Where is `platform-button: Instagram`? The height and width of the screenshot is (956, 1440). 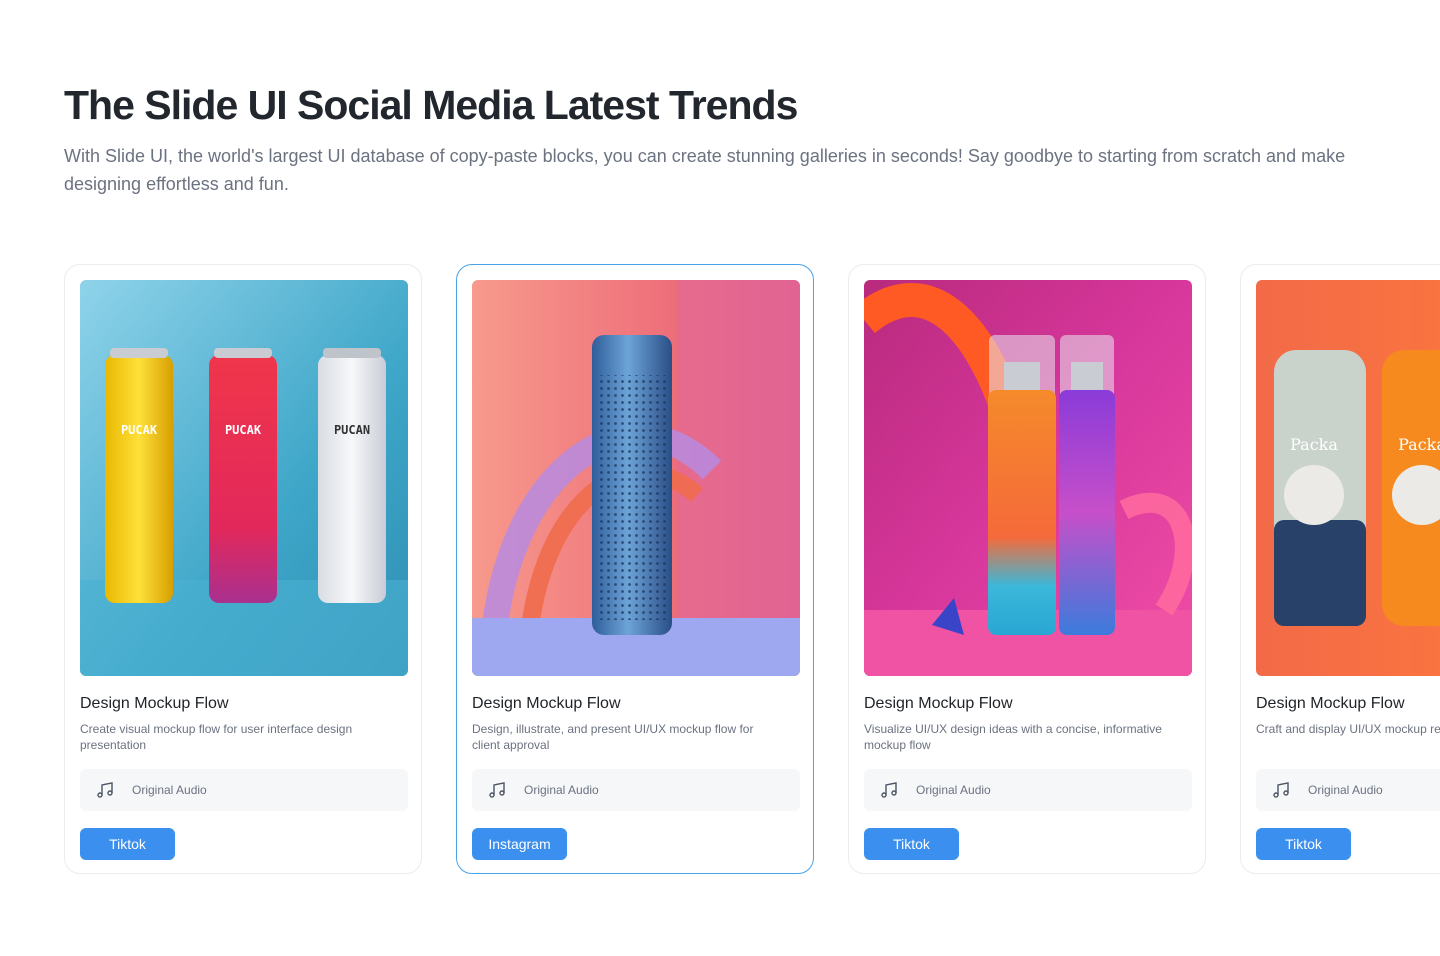
platform-button: Instagram is located at coordinates (519, 844).